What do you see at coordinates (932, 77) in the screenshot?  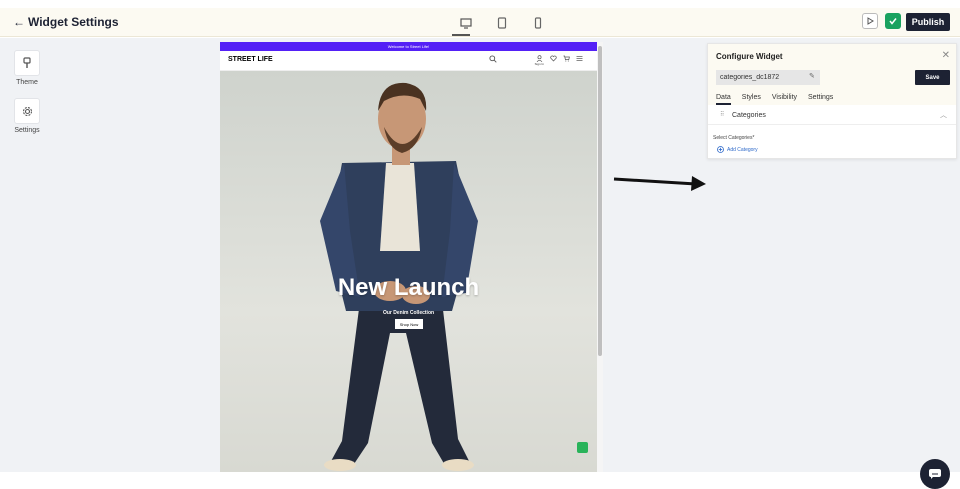 I see `save-button: Save` at bounding box center [932, 77].